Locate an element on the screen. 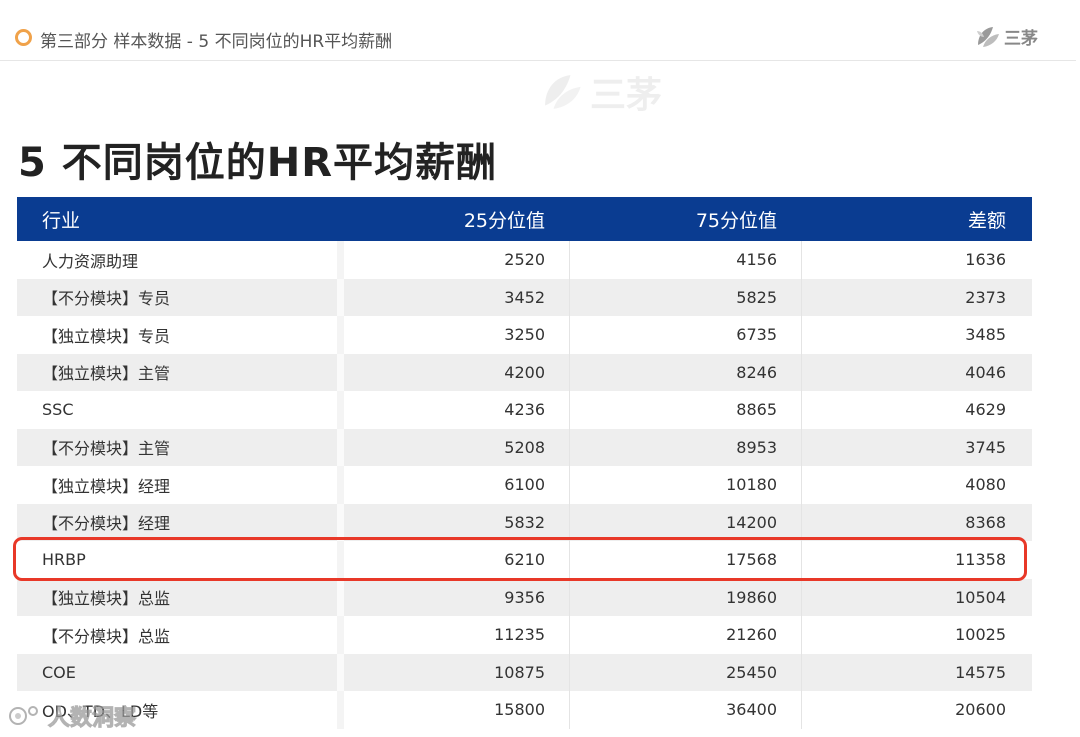 Image resolution: width=1080 pixels, height=737 pixels. leaf-watermark-icon is located at coordinates (563, 92).